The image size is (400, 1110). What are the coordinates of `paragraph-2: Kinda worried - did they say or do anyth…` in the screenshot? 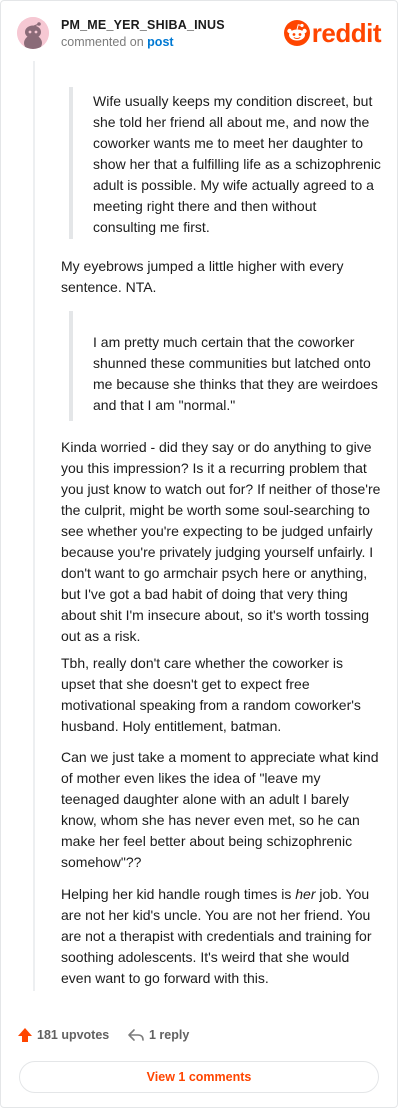 It's located at (221, 541).